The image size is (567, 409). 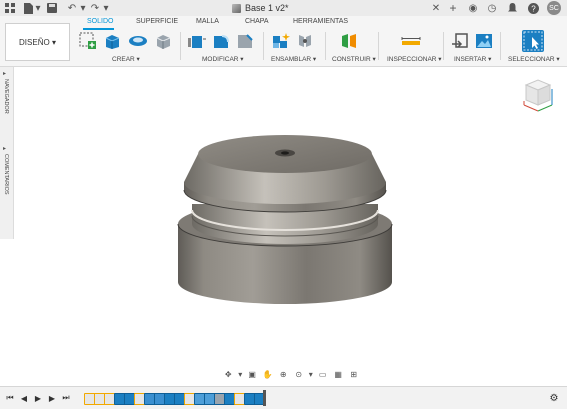 I want to click on press-pull-icon, so click(x=197, y=41).